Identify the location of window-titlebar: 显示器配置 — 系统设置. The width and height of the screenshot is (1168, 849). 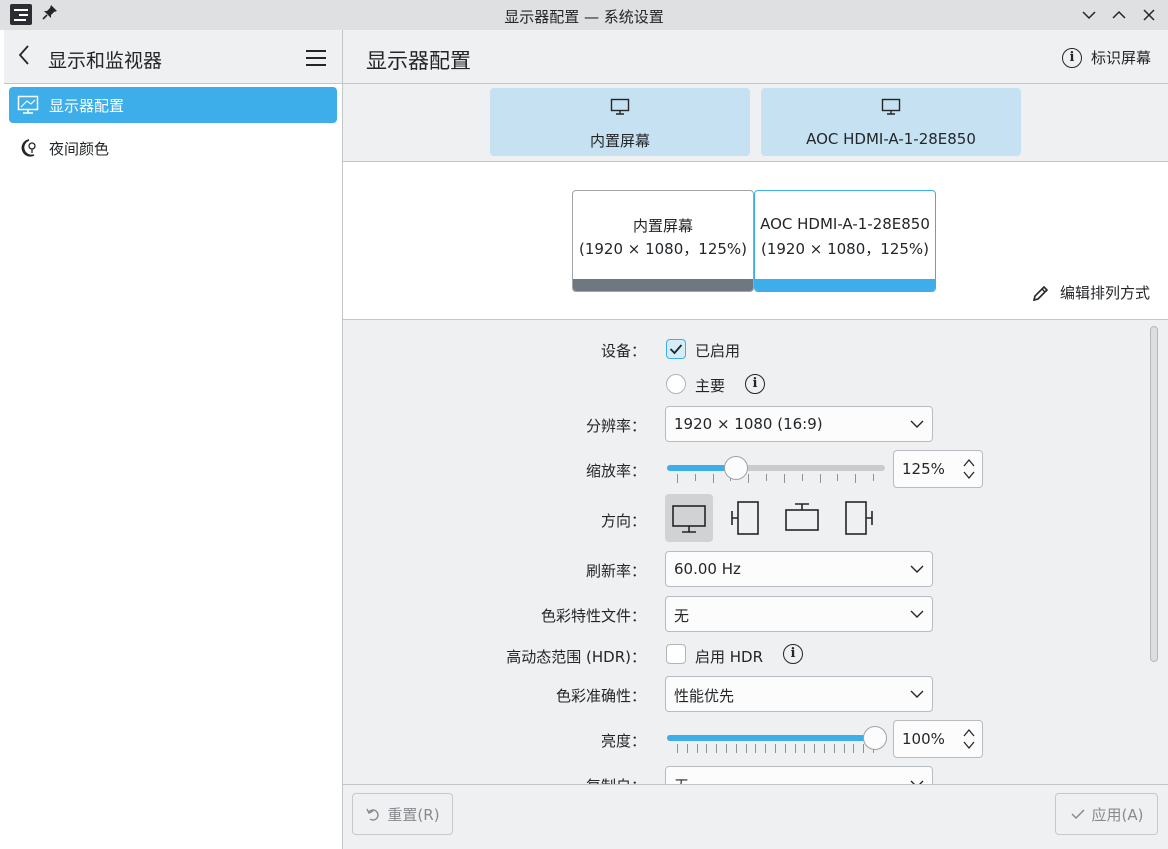
(584, 15).